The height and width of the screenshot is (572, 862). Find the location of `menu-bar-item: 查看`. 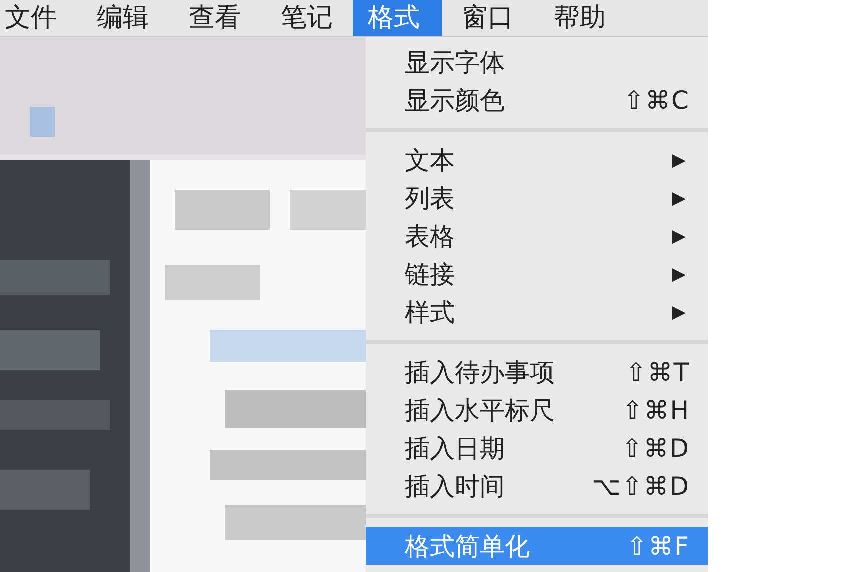

menu-bar-item: 查看 is located at coordinates (215, 18).